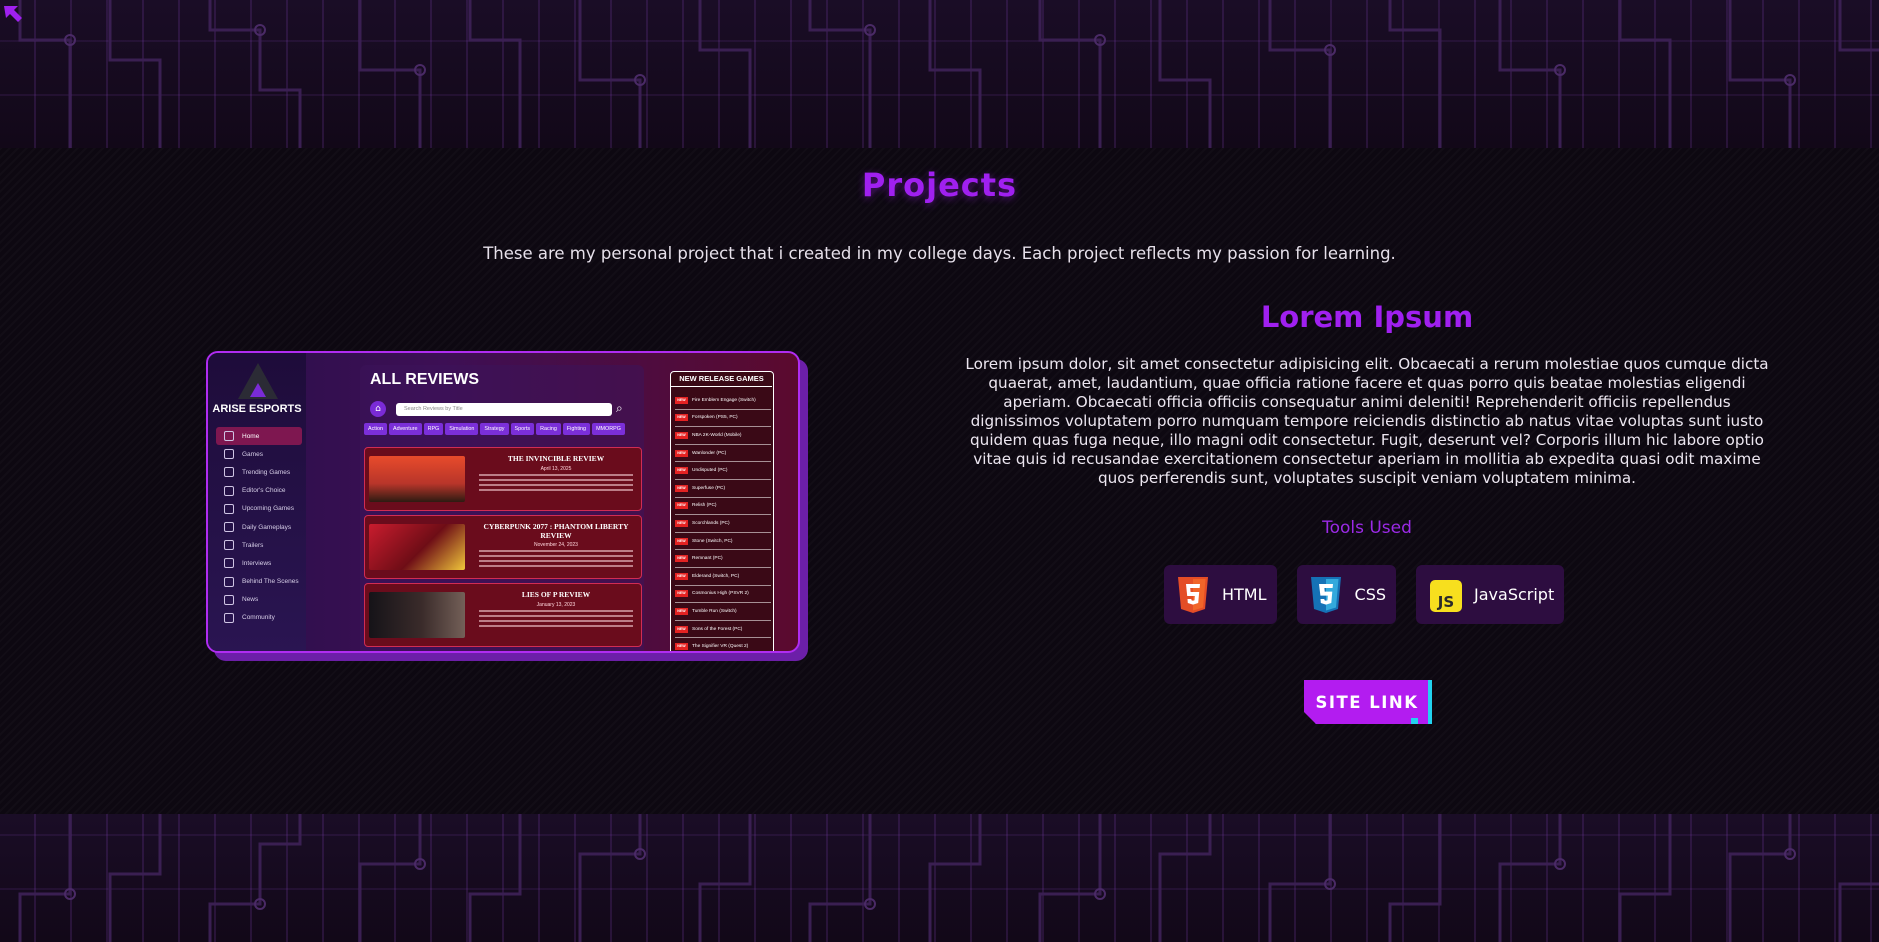 Image resolution: width=1879 pixels, height=942 pixels. What do you see at coordinates (13, 15) in the screenshot?
I see `scroll-top-arrow-icon` at bounding box center [13, 15].